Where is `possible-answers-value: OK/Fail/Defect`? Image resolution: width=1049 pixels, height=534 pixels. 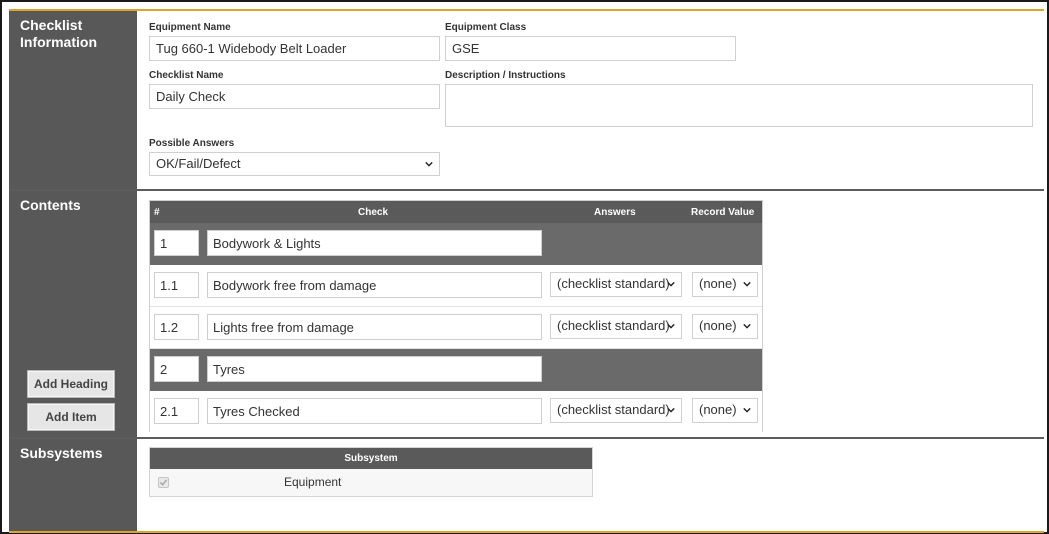
possible-answers-value: OK/Fail/Defect is located at coordinates (198, 163).